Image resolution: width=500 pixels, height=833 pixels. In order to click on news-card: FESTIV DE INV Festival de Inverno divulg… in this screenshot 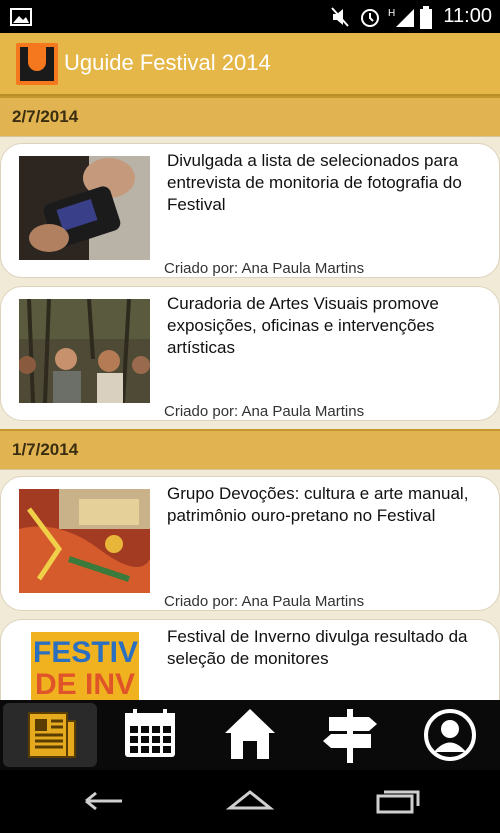, I will do `click(250, 659)`.